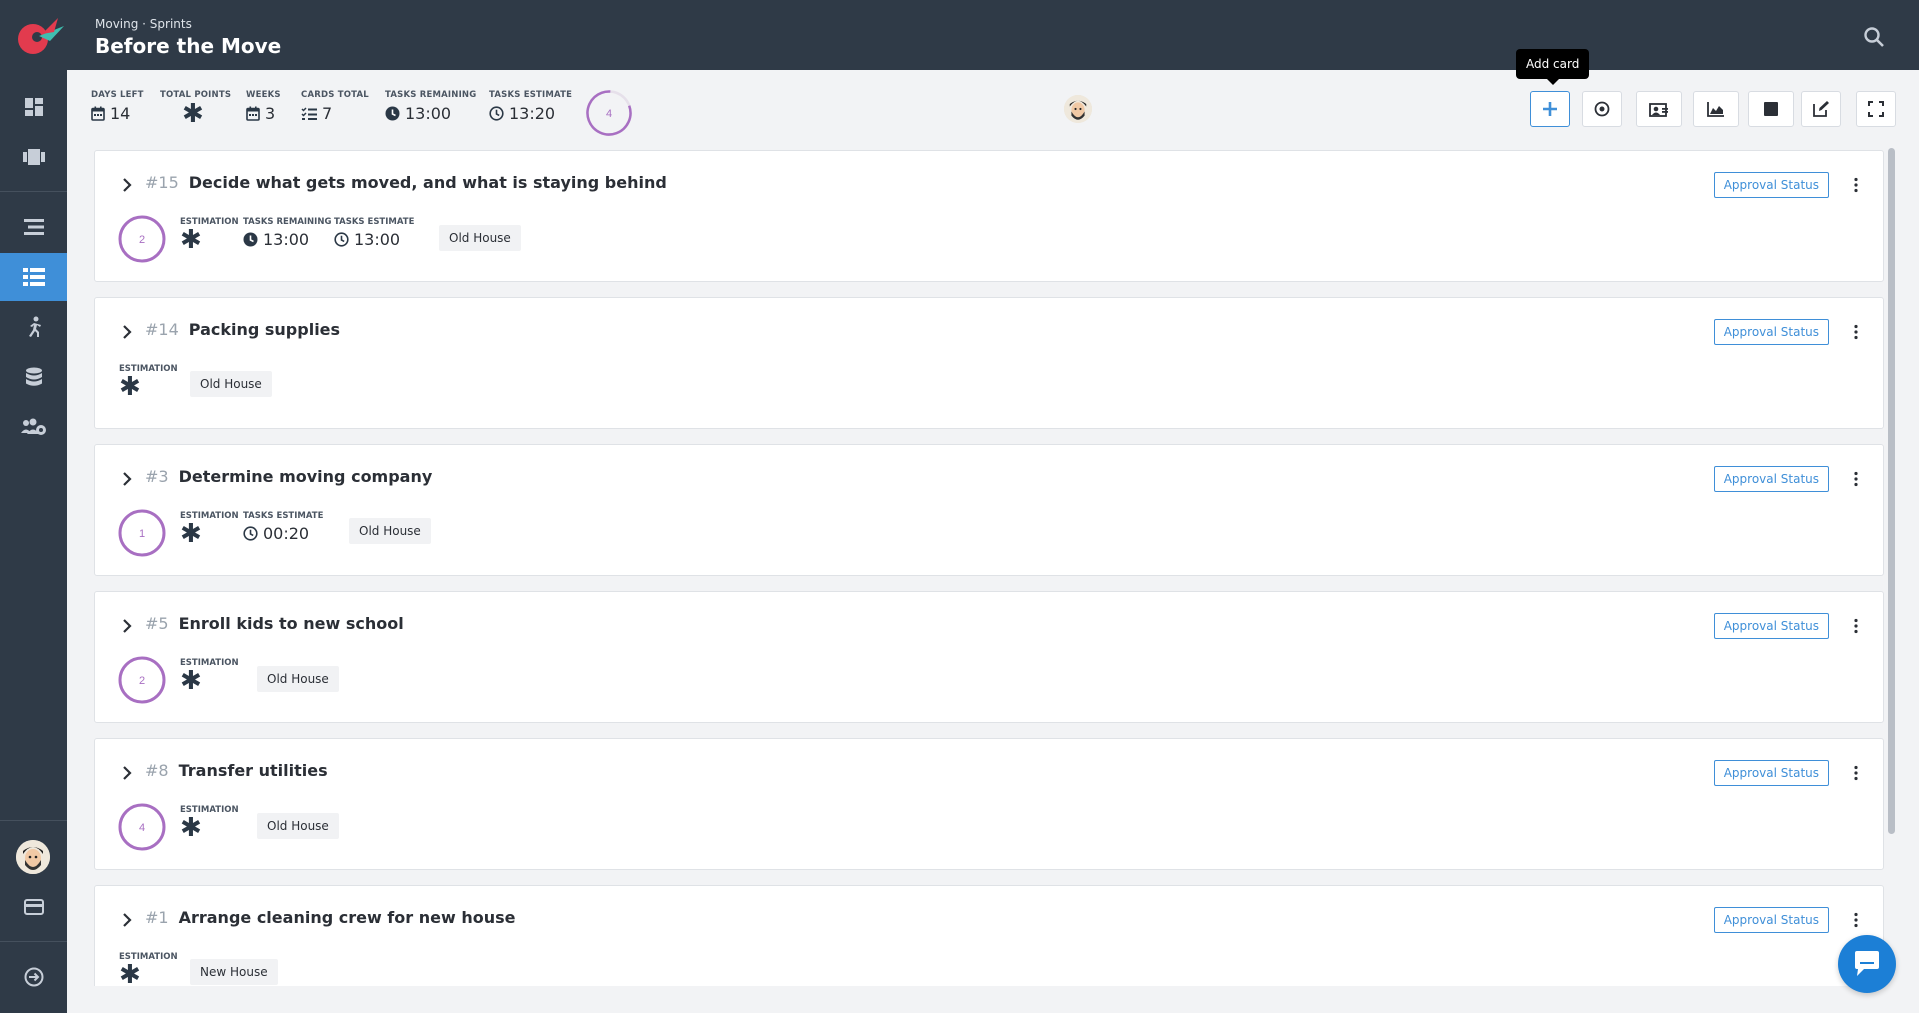 The width and height of the screenshot is (1919, 1013). Describe the element at coordinates (341, 239) in the screenshot. I see `clock-outline-icon` at that location.